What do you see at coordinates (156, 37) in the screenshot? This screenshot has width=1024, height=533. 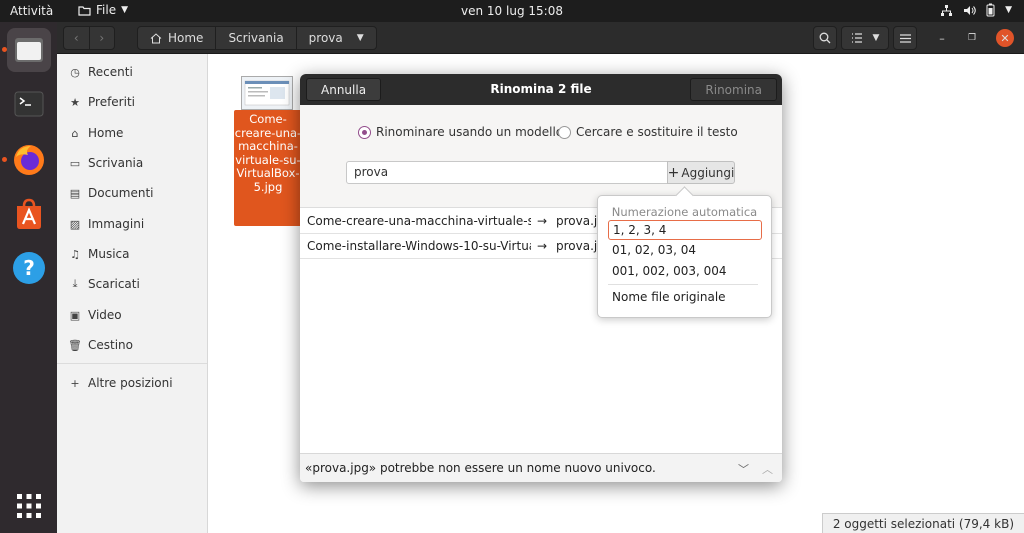 I see `home-icon` at bounding box center [156, 37].